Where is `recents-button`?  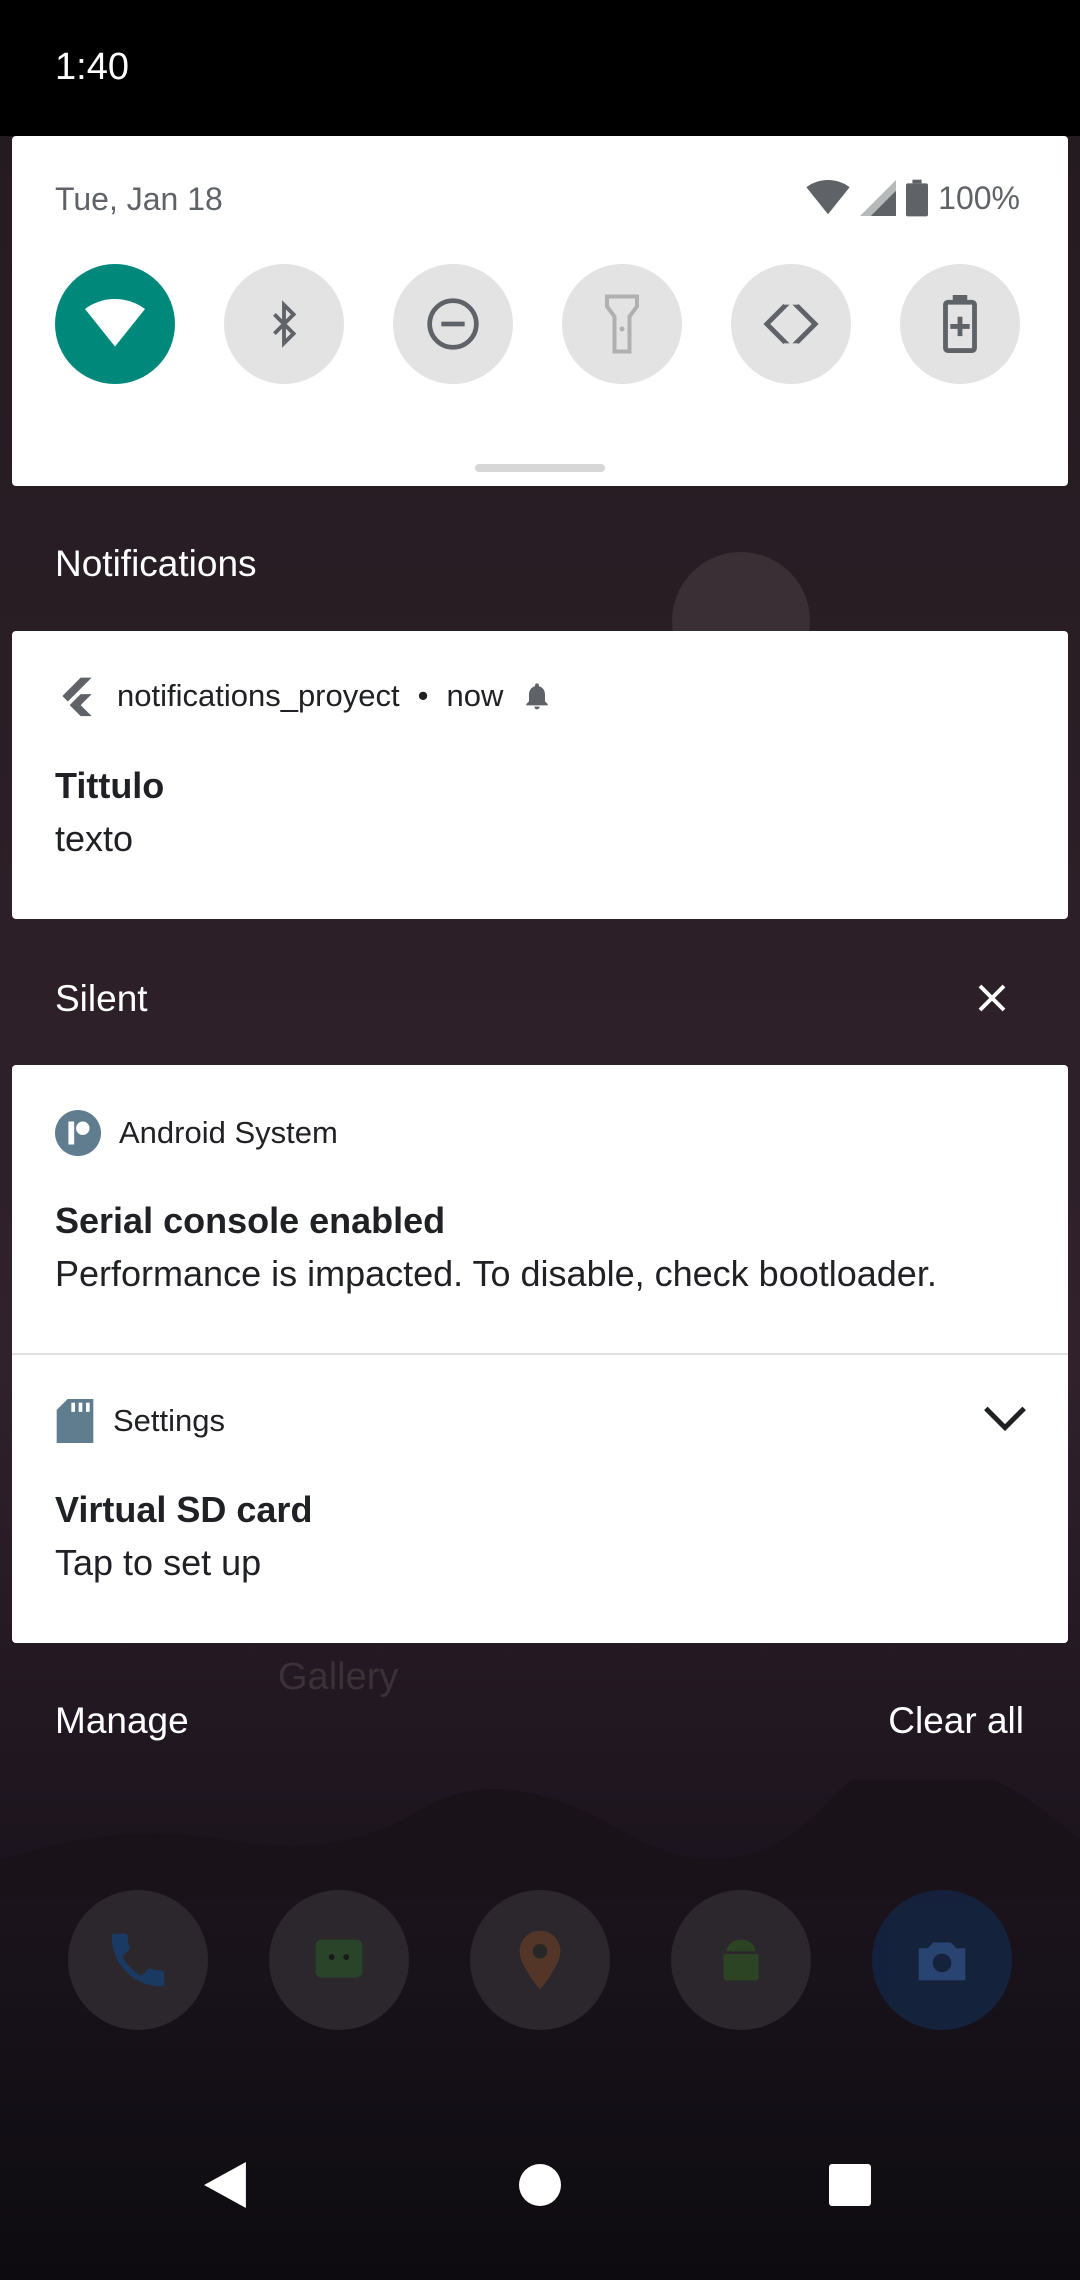 recents-button is located at coordinates (850, 2185).